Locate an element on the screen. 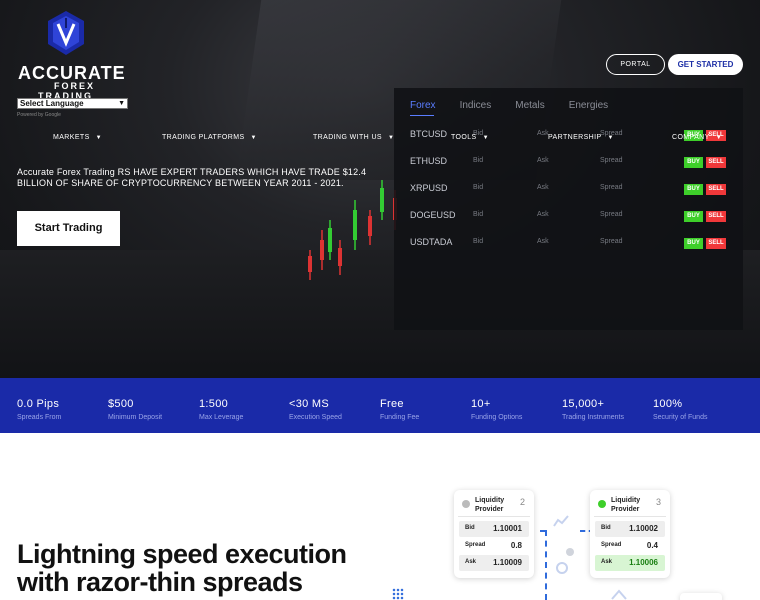 The height and width of the screenshot is (600, 760). nav-label: PARTNERSHIP is located at coordinates (575, 137).